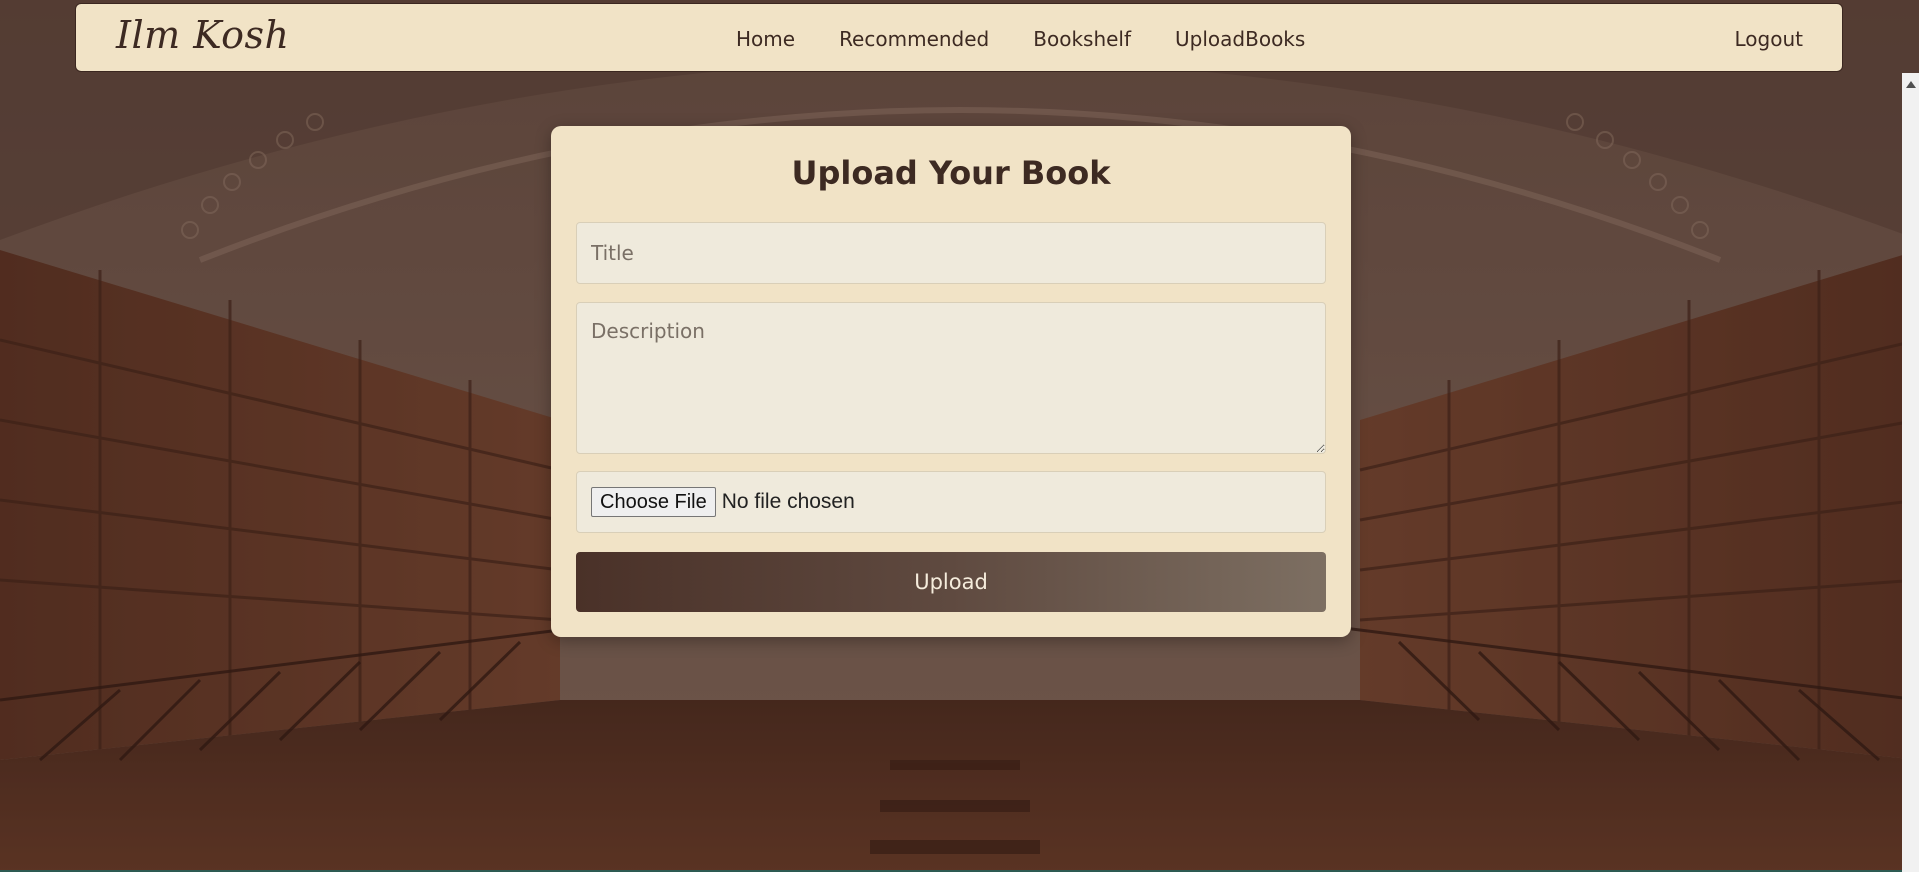 The width and height of the screenshot is (1919, 872). I want to click on upload-button: Upload, so click(951, 582).